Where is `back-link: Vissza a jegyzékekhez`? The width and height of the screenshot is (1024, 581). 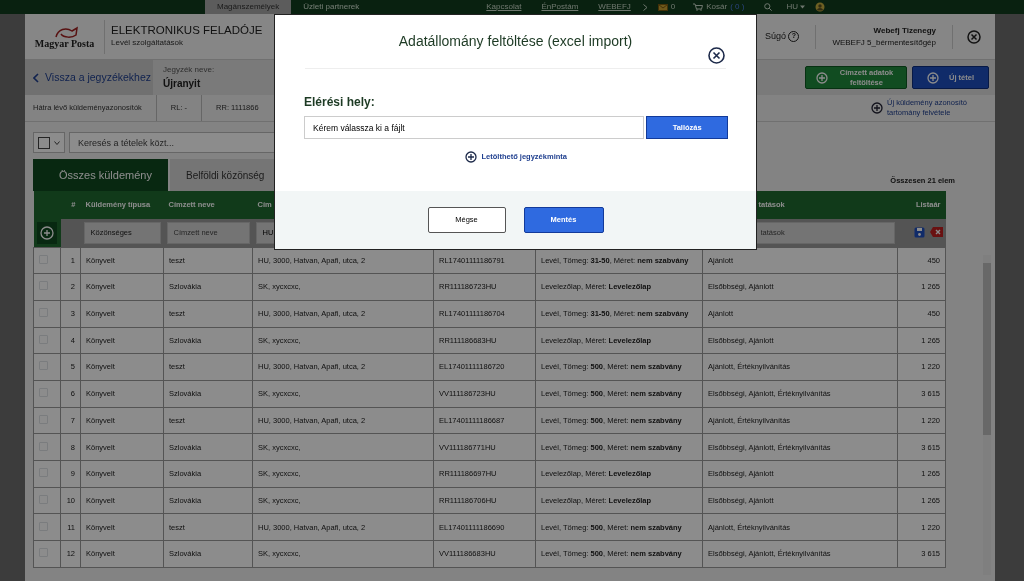 back-link: Vissza a jegyzékekhez is located at coordinates (89, 77).